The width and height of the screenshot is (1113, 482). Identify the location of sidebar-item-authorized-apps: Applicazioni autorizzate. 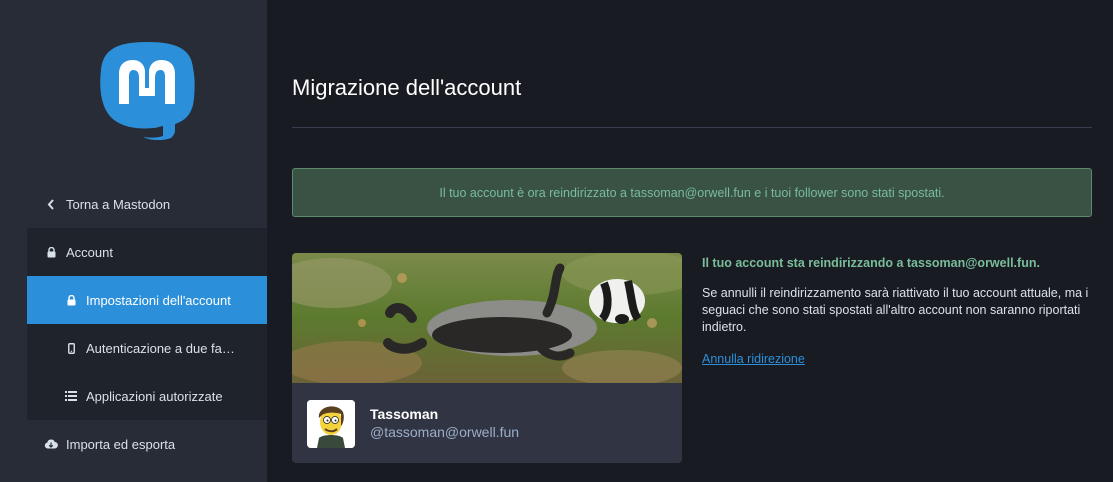
(147, 396).